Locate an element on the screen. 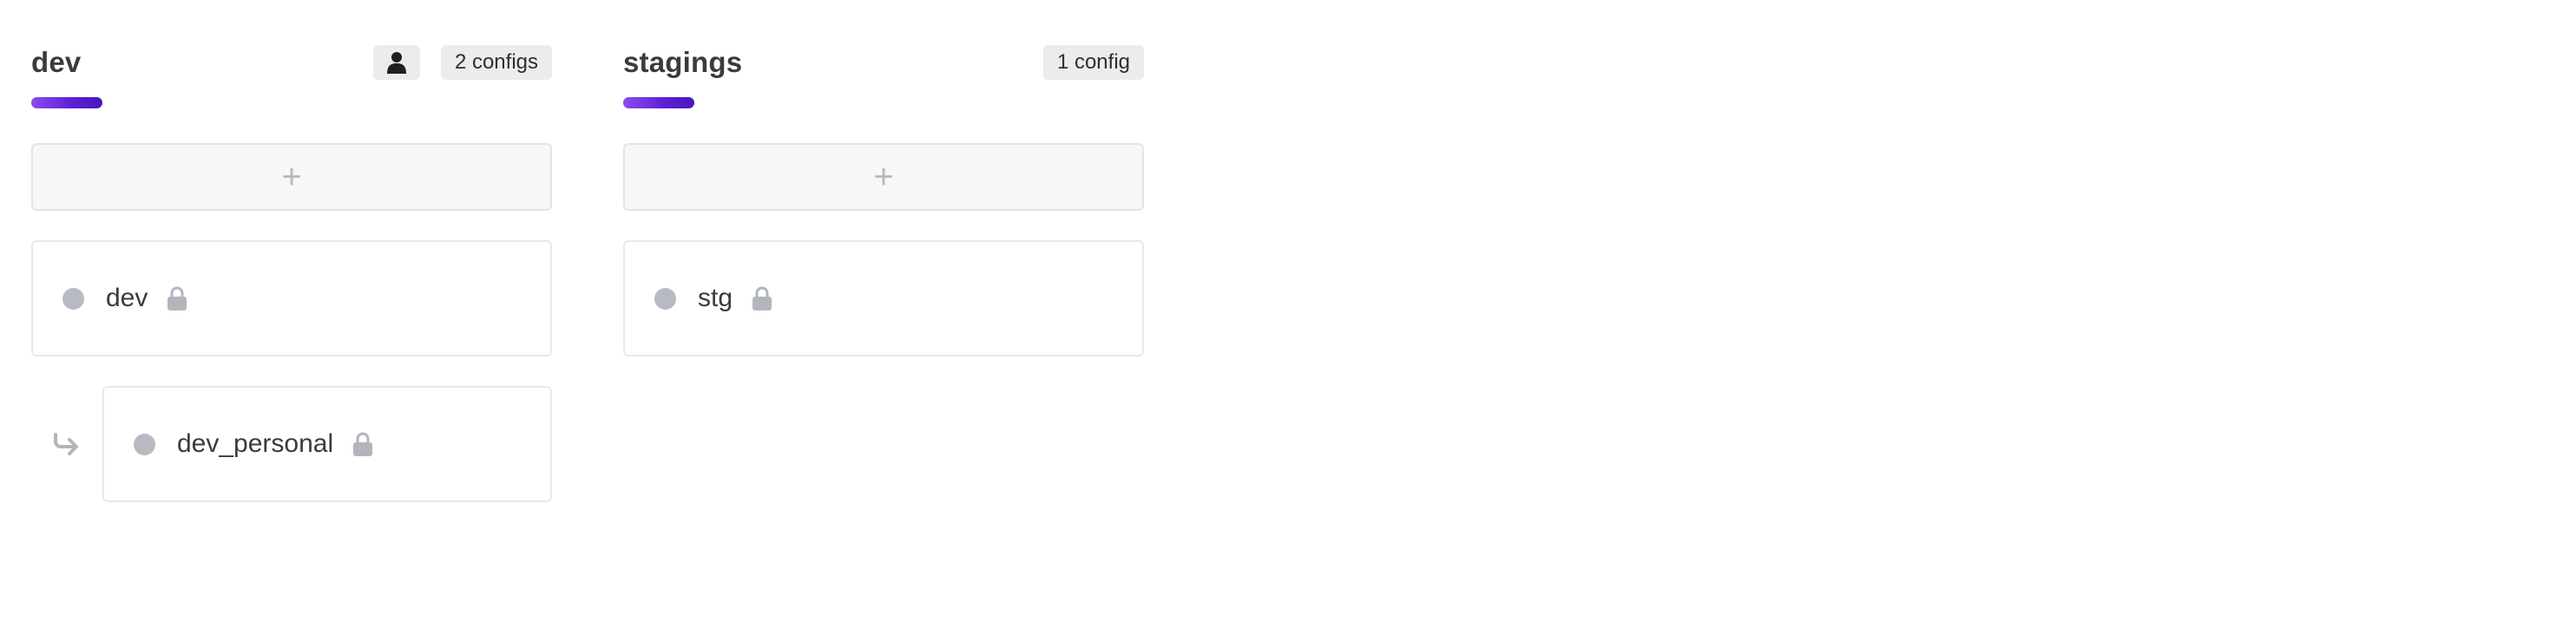 This screenshot has width=2576, height=621. column-title: stagings is located at coordinates (683, 62).